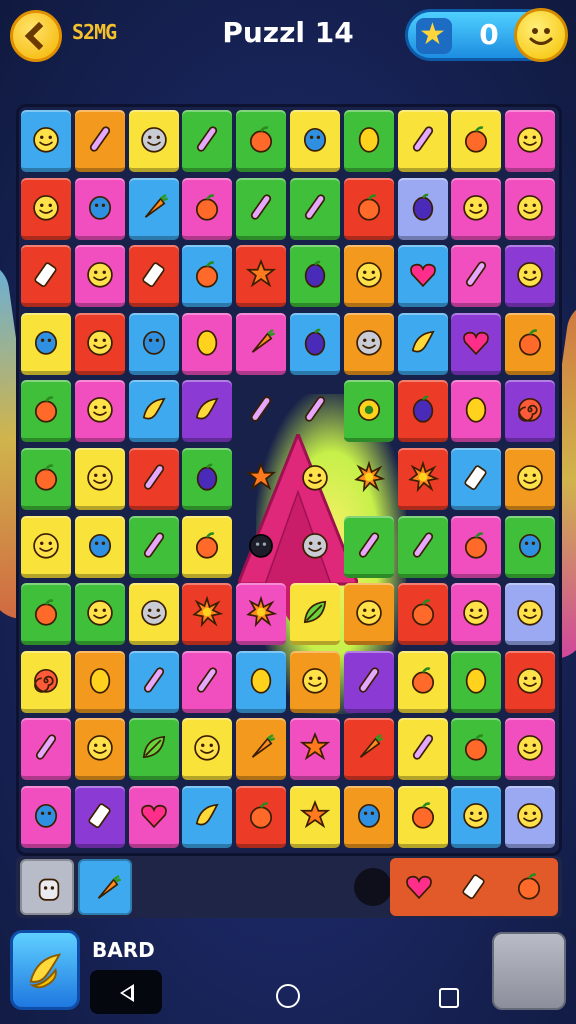 The height and width of the screenshot is (1024, 576). I want to click on nav-back-button, so click(126, 992).